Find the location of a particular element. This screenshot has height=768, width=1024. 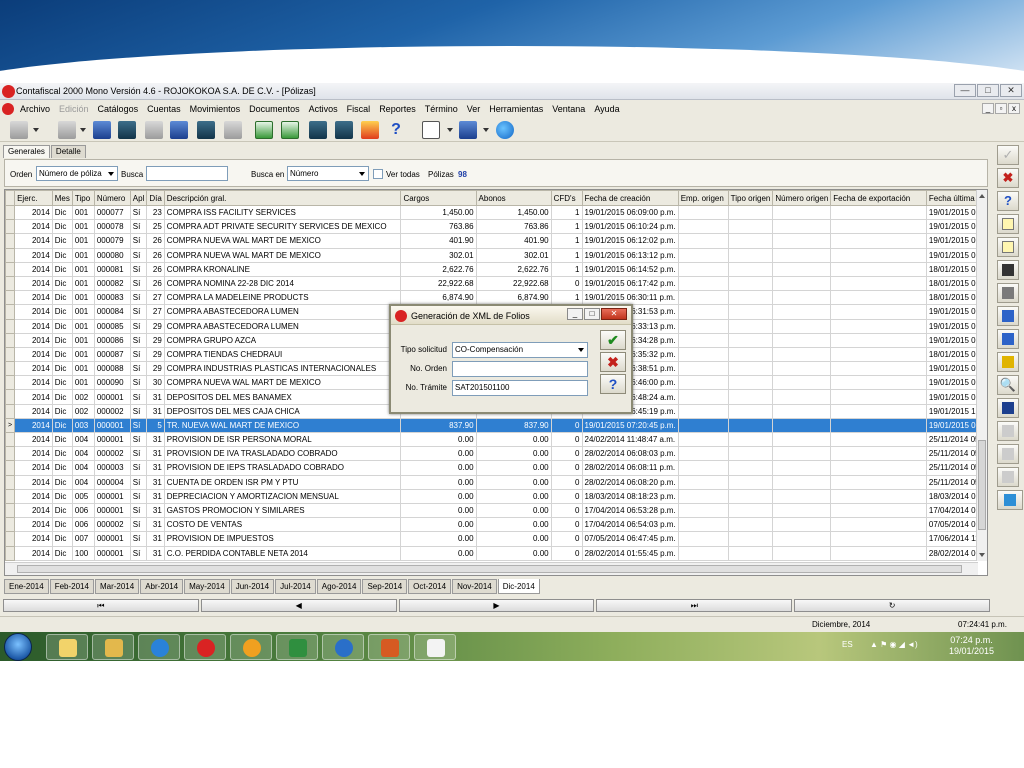

month-tab: Dic-2014 is located at coordinates (518, 586).